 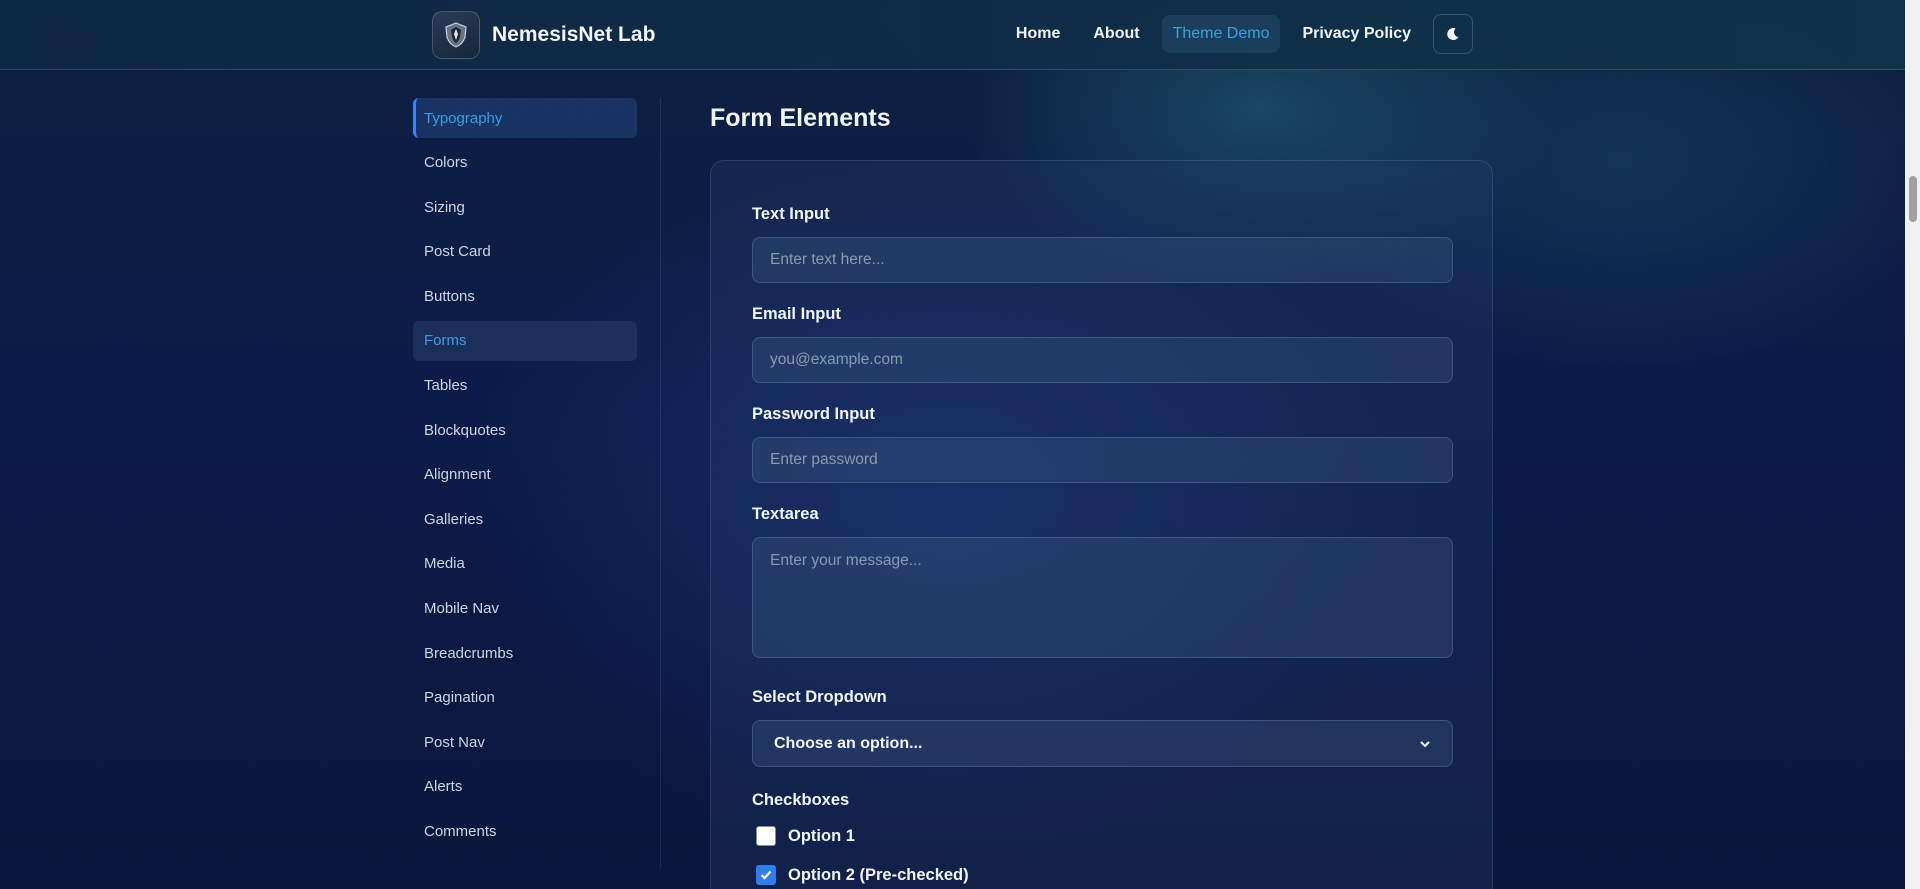 I want to click on checkbox-checked, so click(x=766, y=875).